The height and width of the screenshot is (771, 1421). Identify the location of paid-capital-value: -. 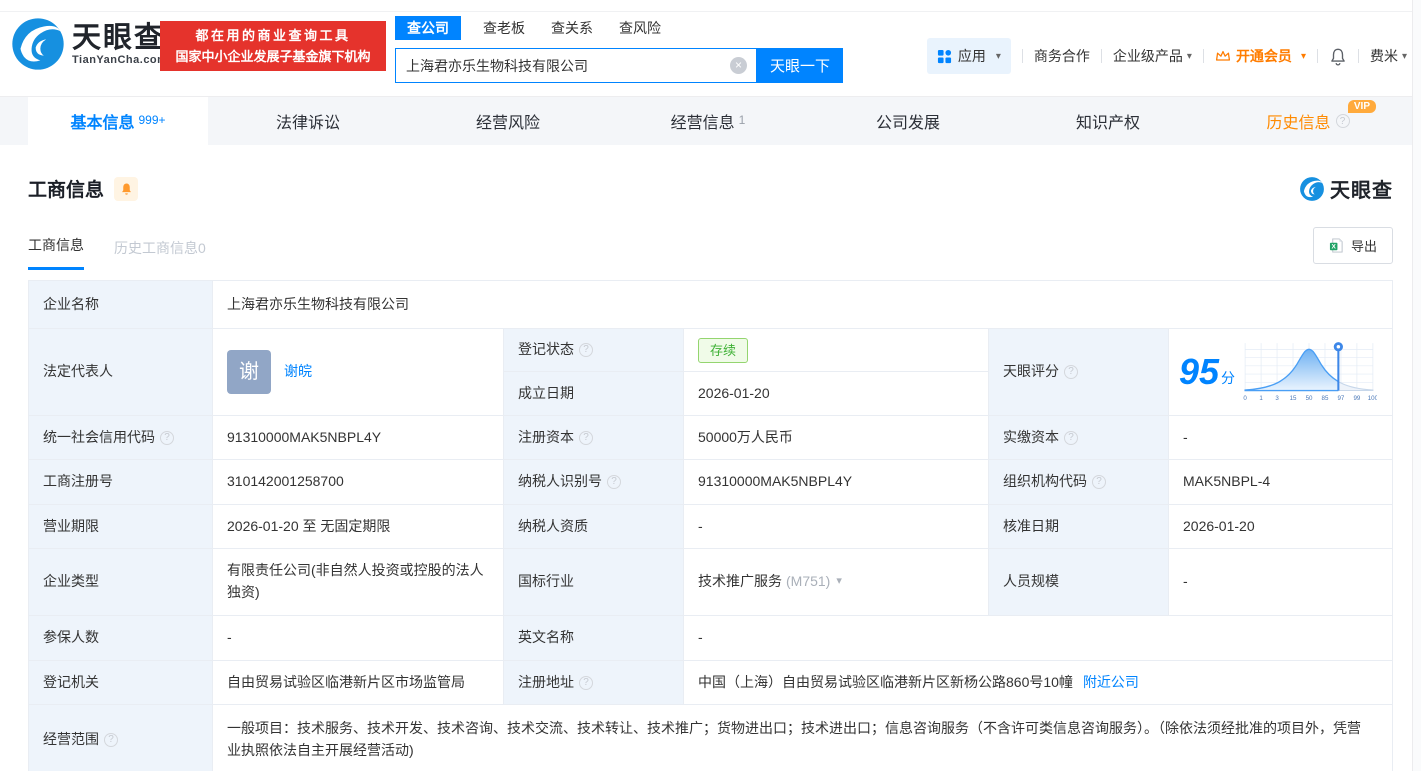
(1281, 438).